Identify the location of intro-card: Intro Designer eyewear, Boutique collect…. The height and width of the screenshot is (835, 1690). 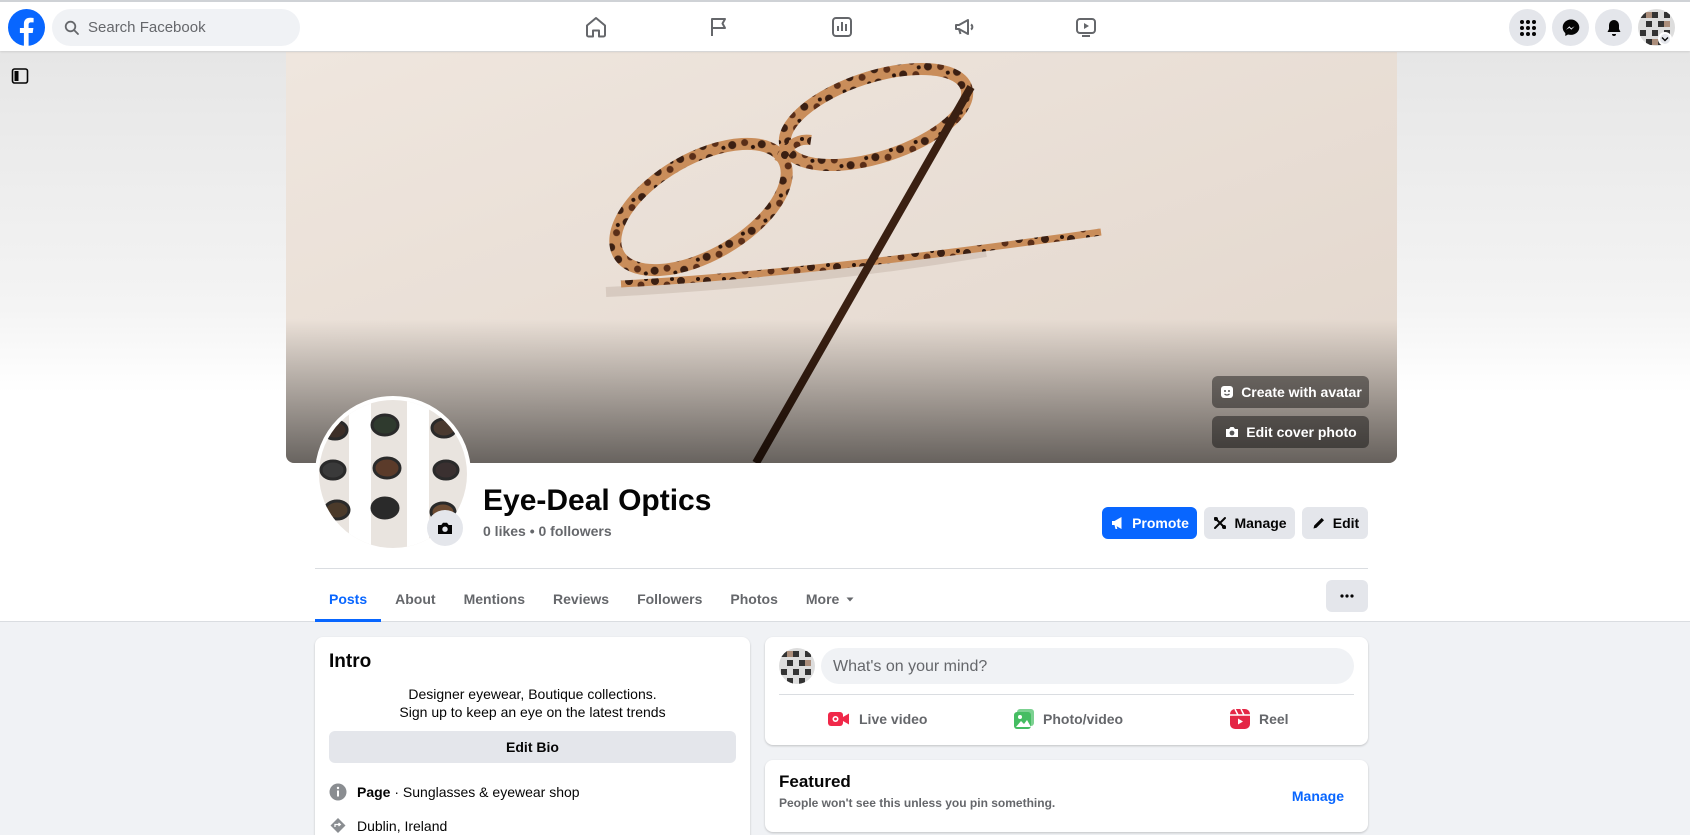
(532, 736).